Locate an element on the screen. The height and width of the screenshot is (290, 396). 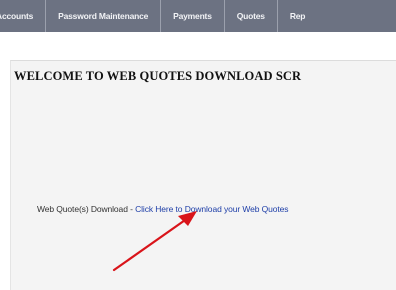
annotation-arrow-icon is located at coordinates (154, 241).